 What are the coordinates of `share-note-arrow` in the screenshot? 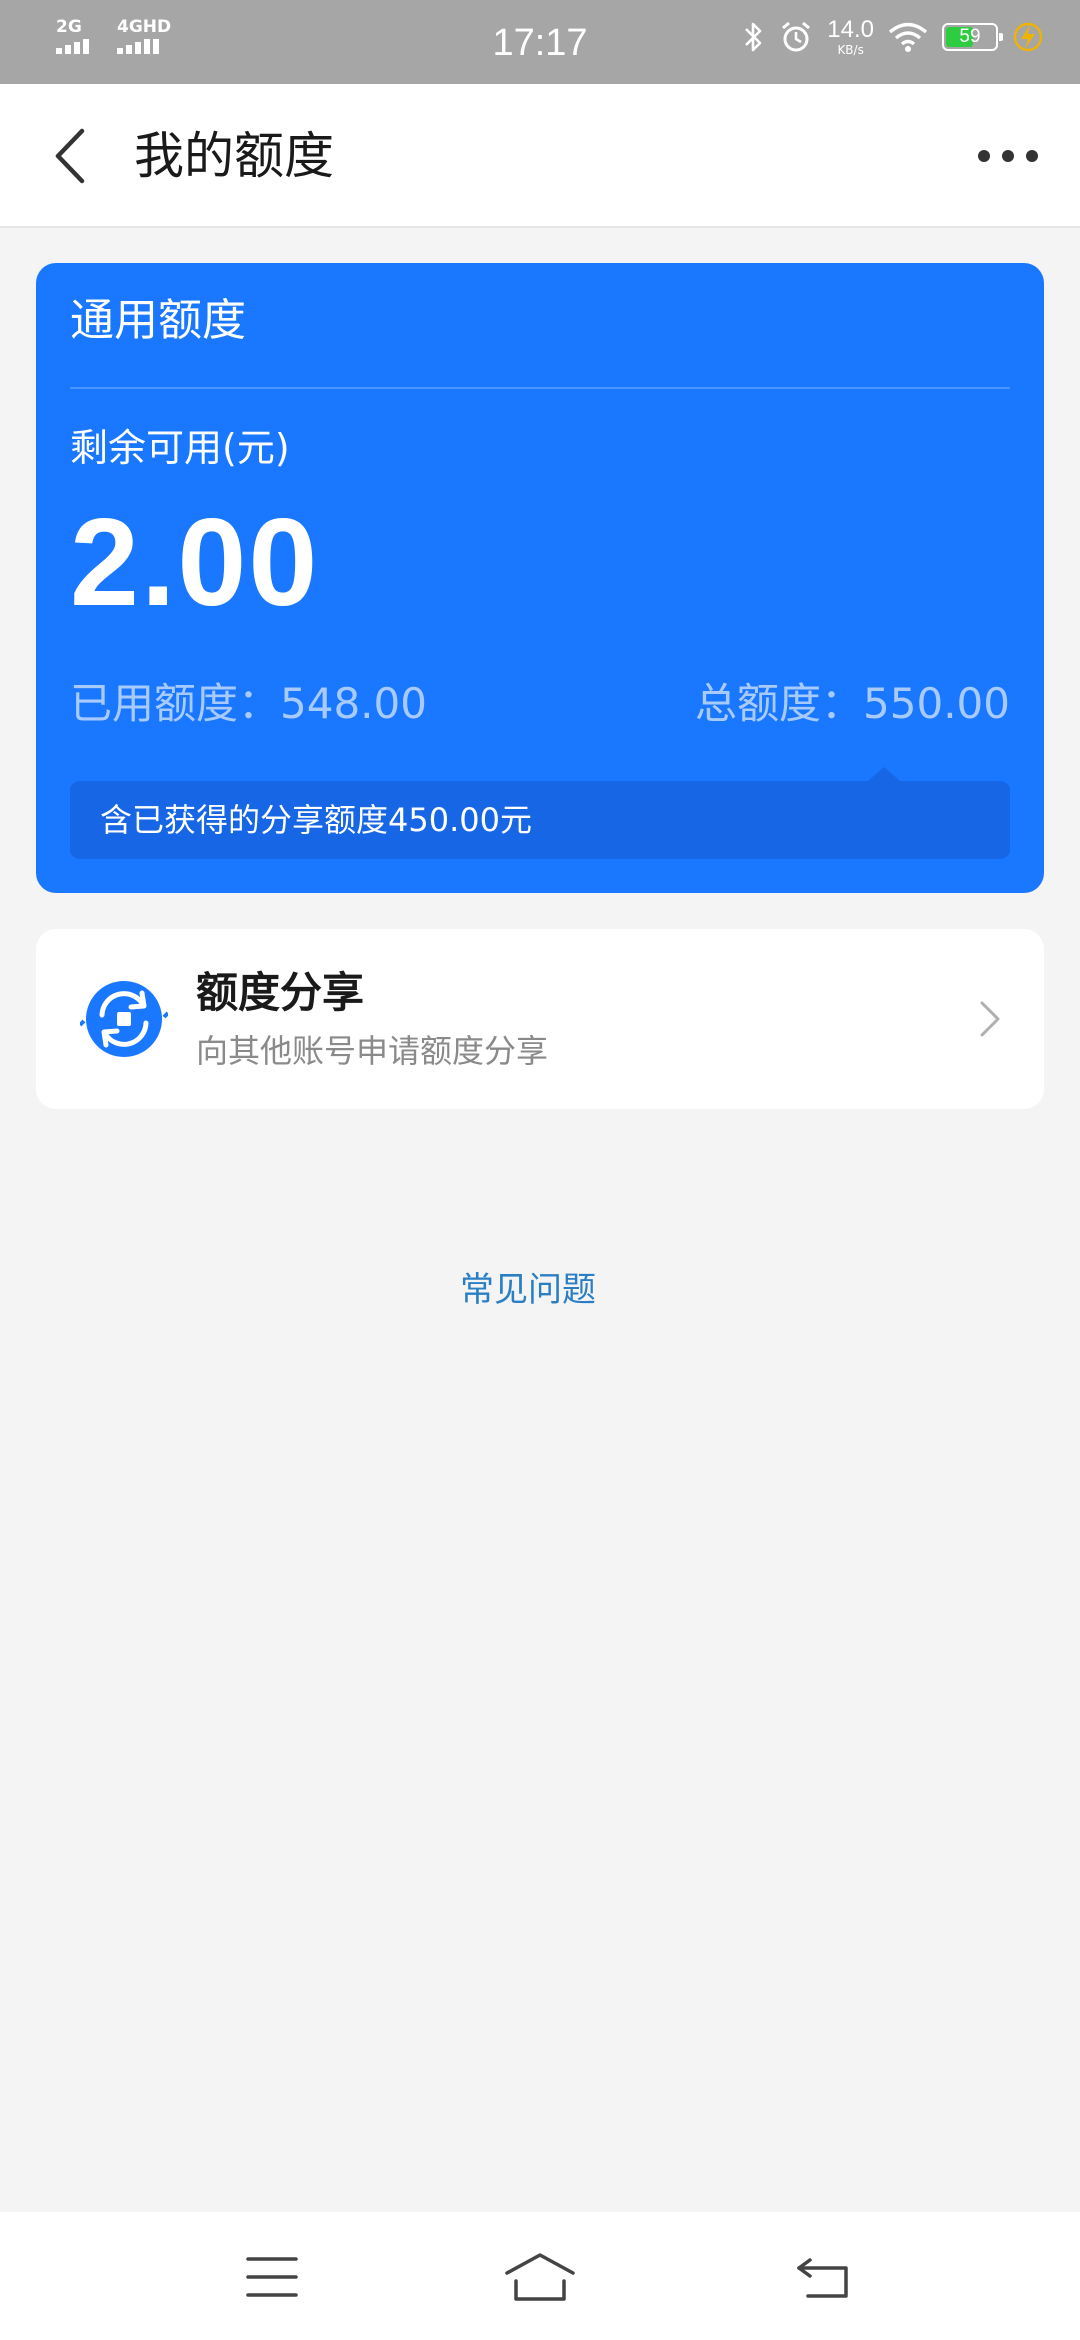 It's located at (884, 774).